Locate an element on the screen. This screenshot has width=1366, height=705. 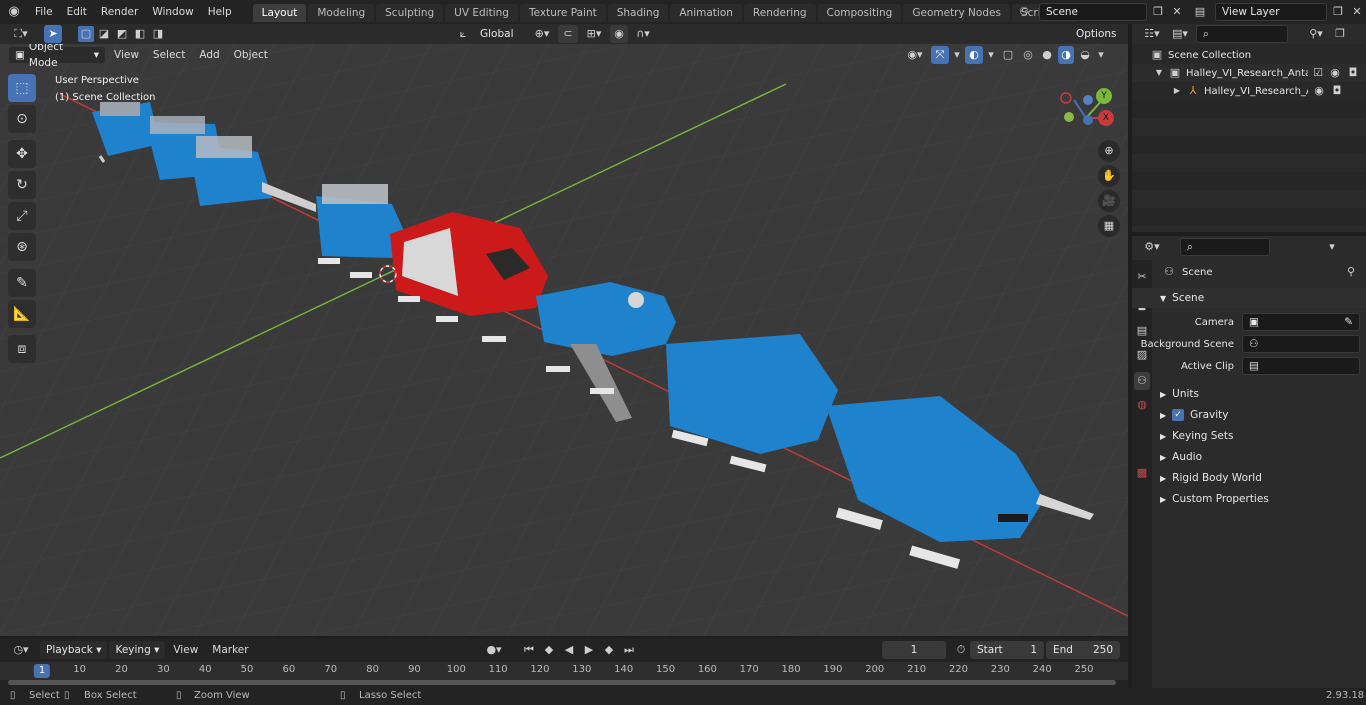
panel-keying-sets: Keying Sets is located at coordinates (1202, 436).